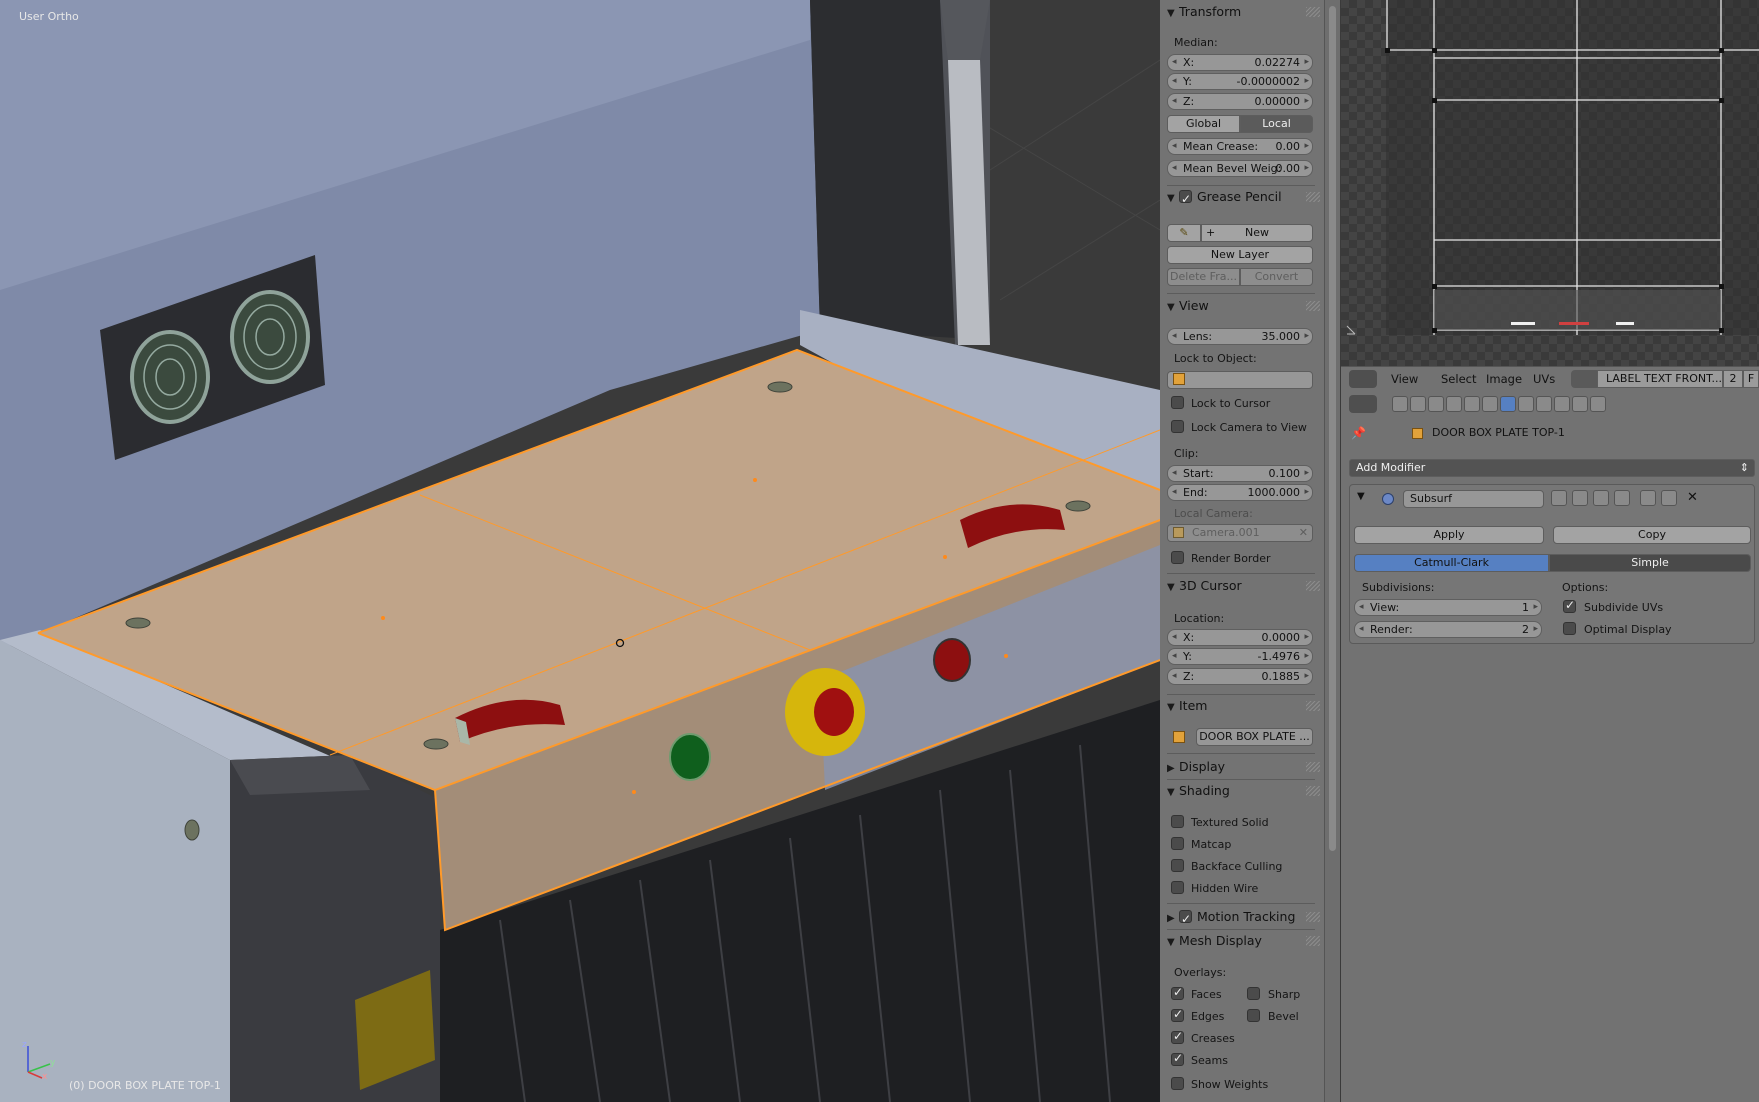 This screenshot has width=1759, height=1102. Describe the element at coordinates (1303, 533) in the screenshot. I see `clear-icon: ✕` at that location.